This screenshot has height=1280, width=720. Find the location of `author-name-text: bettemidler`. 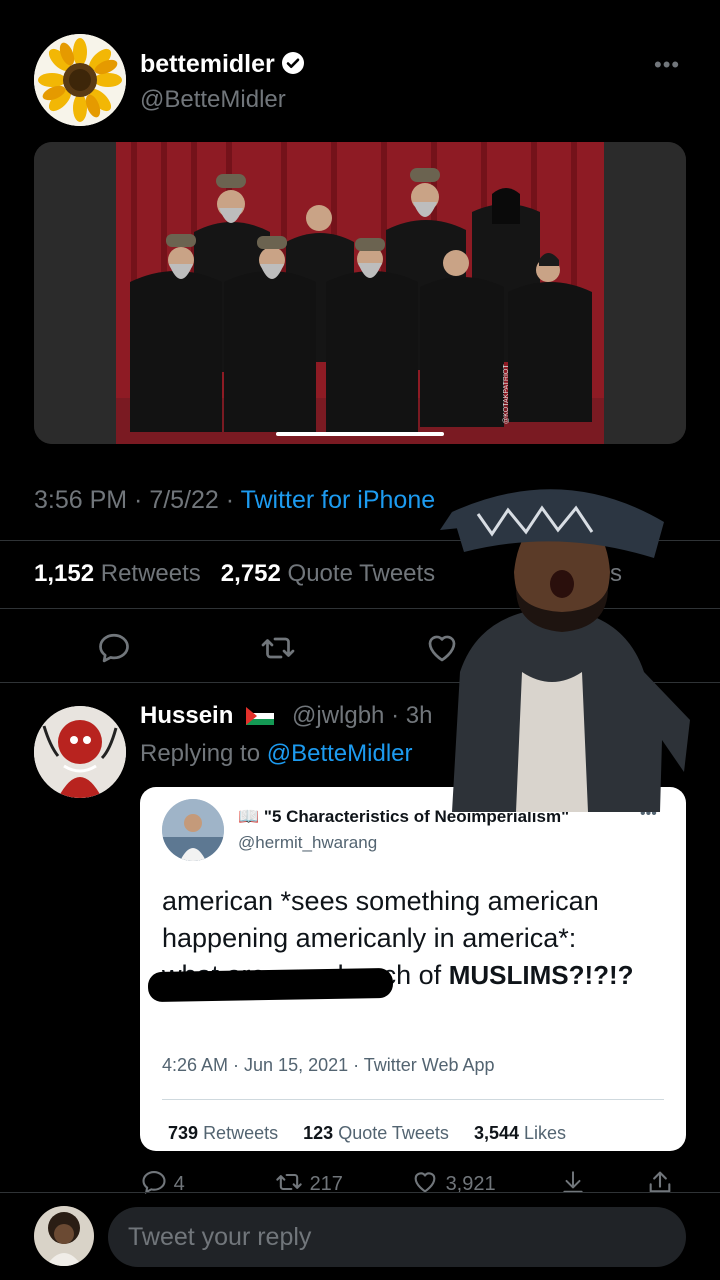

author-name-text: bettemidler is located at coordinates (207, 64).